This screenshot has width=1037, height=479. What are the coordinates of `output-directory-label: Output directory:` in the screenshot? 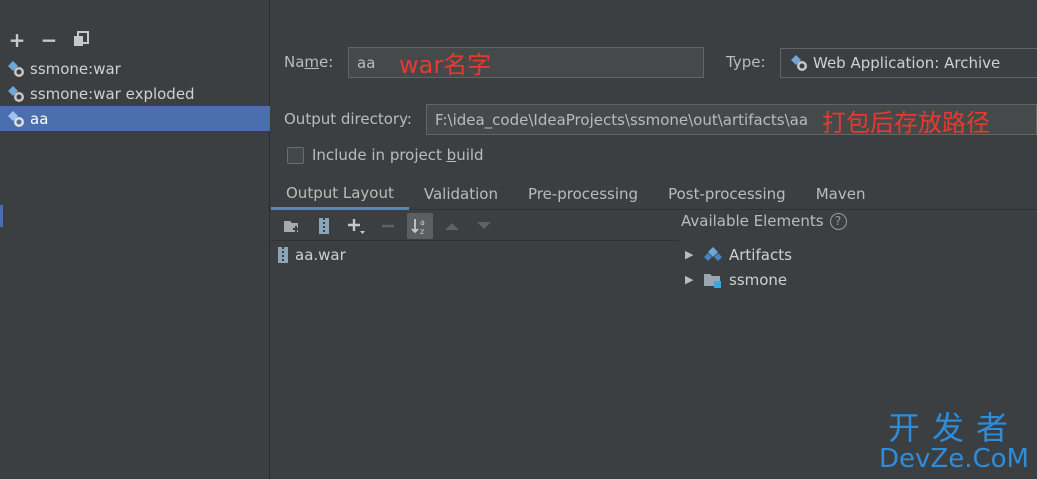 It's located at (348, 119).